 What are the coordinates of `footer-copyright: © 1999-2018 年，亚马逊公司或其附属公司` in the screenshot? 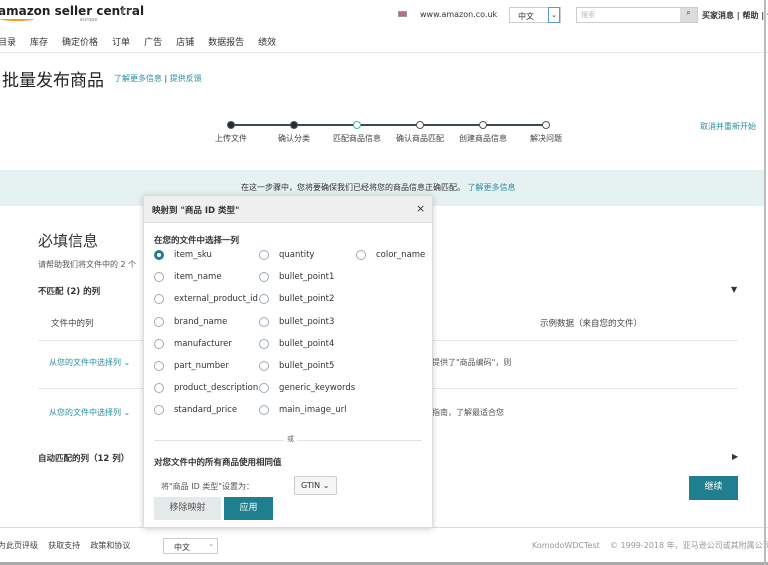 It's located at (688, 545).